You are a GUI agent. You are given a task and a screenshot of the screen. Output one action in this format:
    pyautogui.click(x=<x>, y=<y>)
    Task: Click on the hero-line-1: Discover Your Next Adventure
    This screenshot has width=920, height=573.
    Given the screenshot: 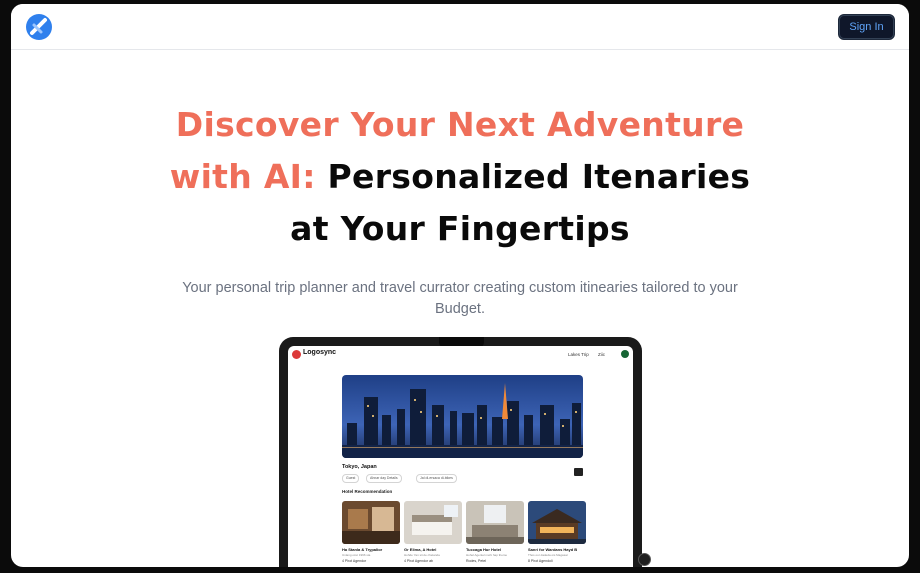 What is the action you would take?
    pyautogui.click(x=460, y=125)
    